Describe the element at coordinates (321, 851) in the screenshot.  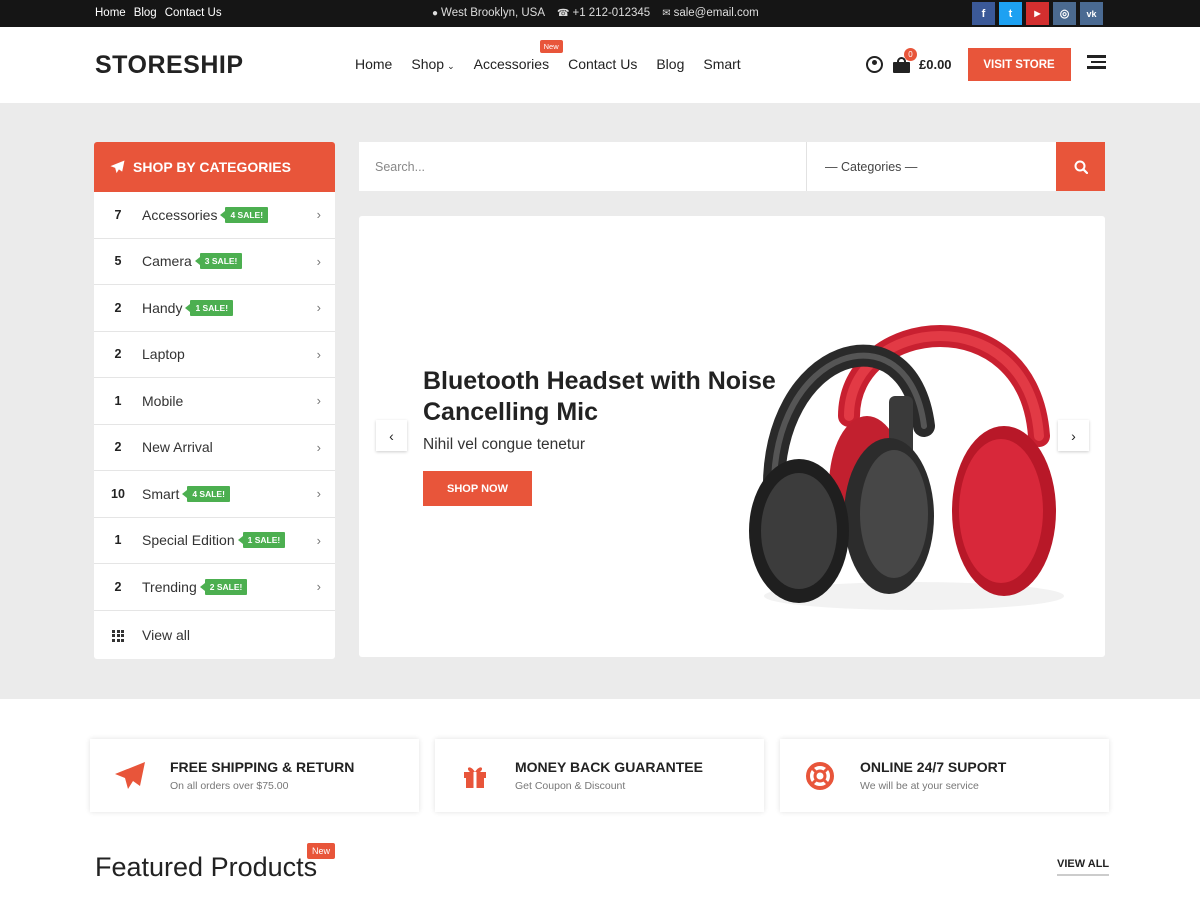
I see `new-badge: New` at that location.